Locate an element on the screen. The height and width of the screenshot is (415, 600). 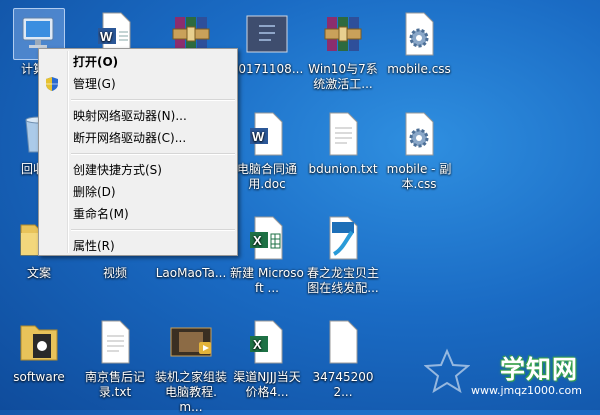
icon-label: 视频 is located at coordinates (114, 273).